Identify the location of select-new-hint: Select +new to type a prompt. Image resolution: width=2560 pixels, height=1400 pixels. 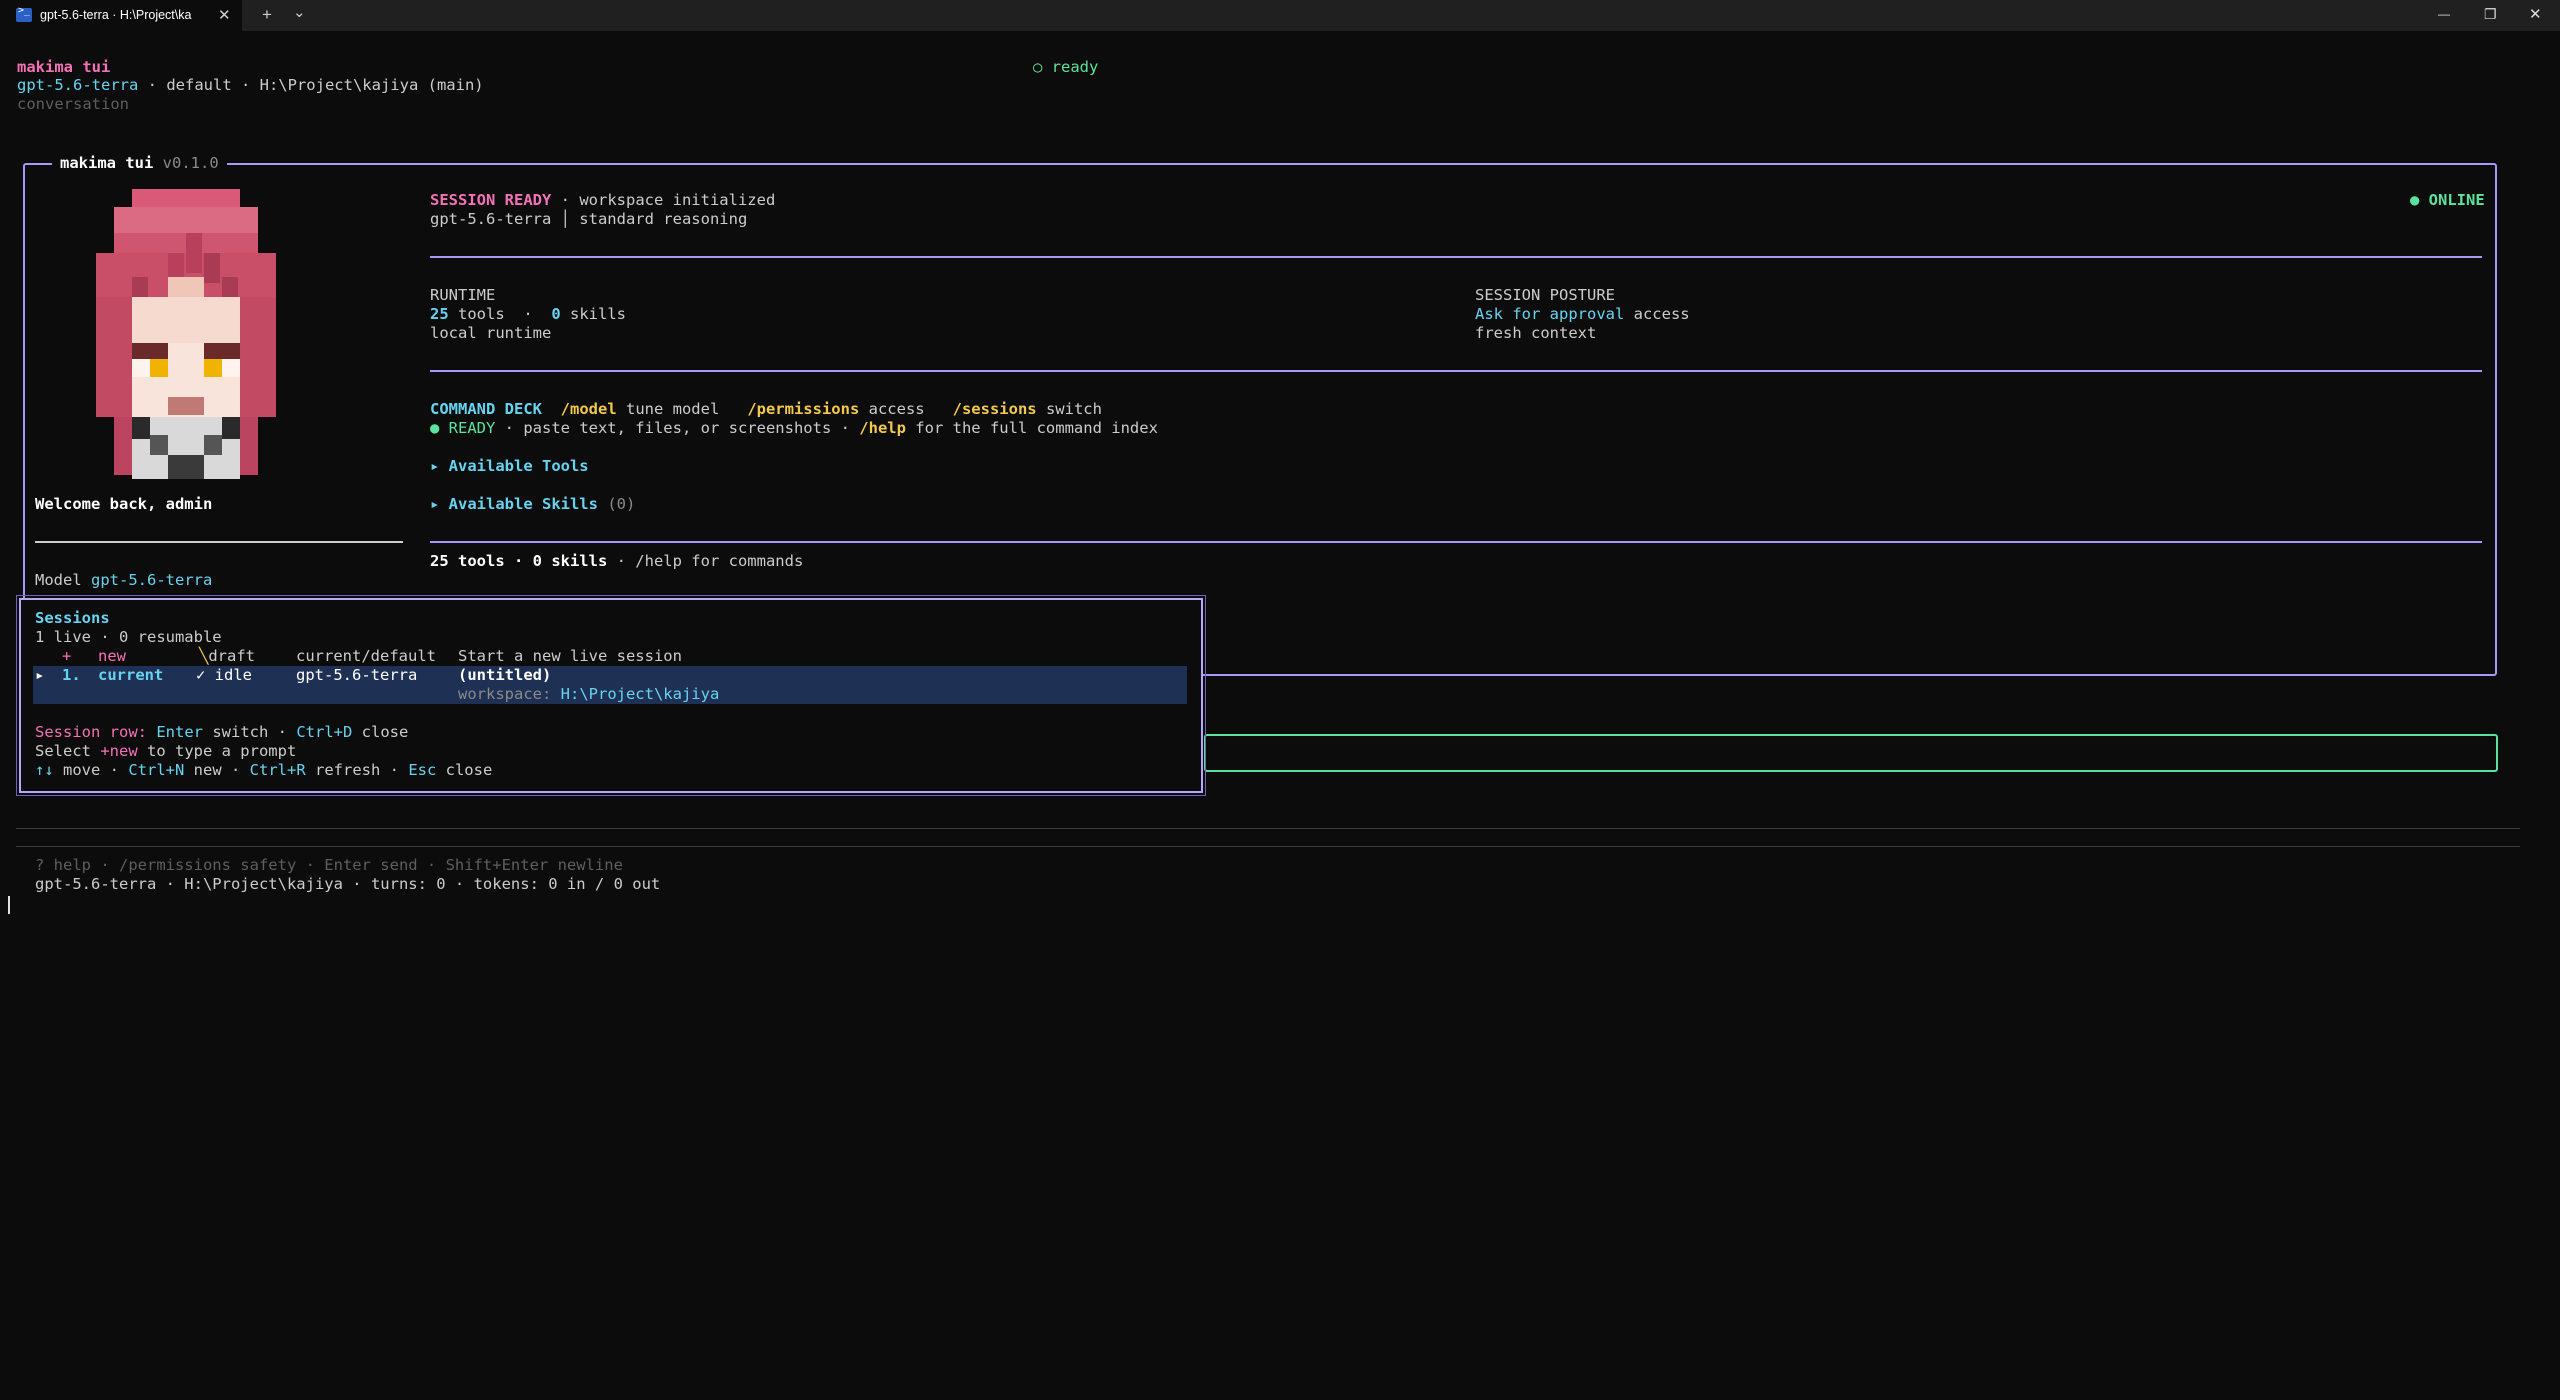
(165, 751).